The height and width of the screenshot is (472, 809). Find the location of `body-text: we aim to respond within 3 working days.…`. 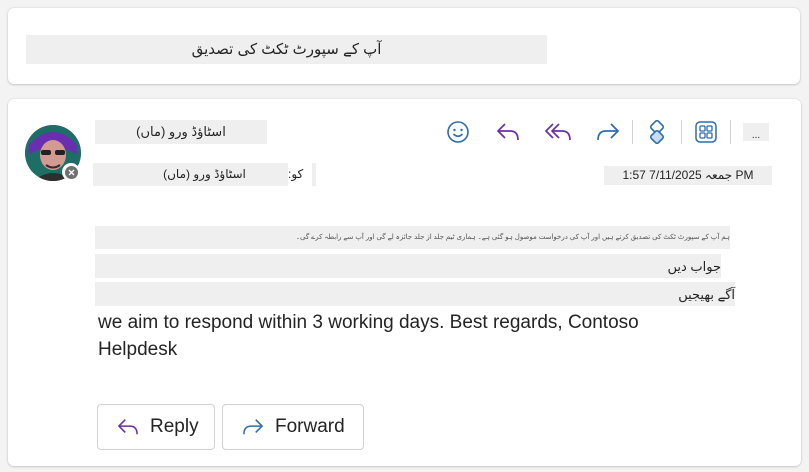

body-text: we aim to respond within 3 working days.… is located at coordinates (368, 336).